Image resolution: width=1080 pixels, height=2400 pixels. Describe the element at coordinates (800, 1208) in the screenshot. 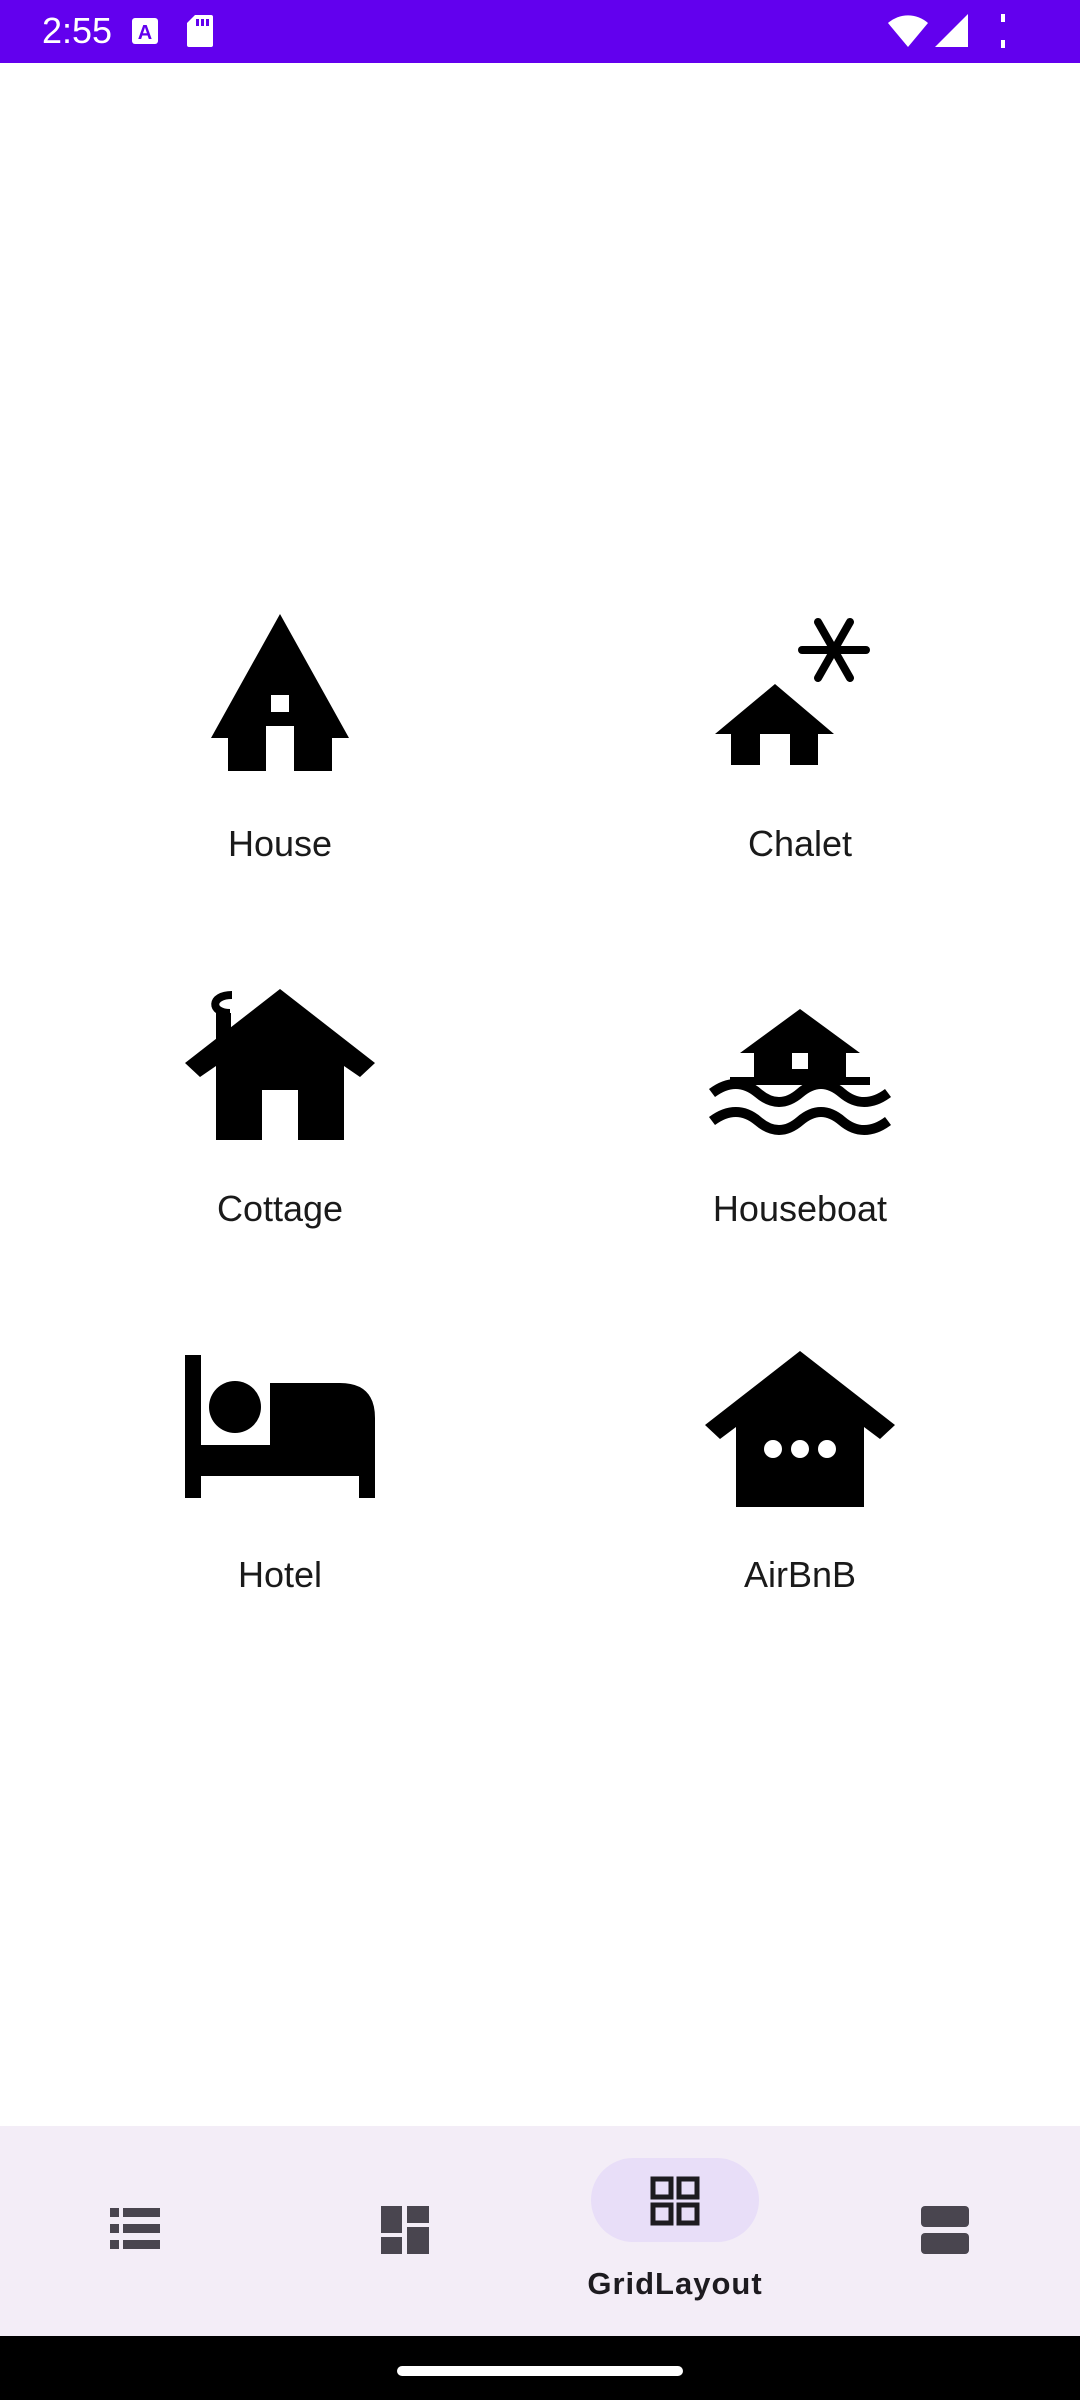

I see `grid-item-label: Houseboat` at that location.